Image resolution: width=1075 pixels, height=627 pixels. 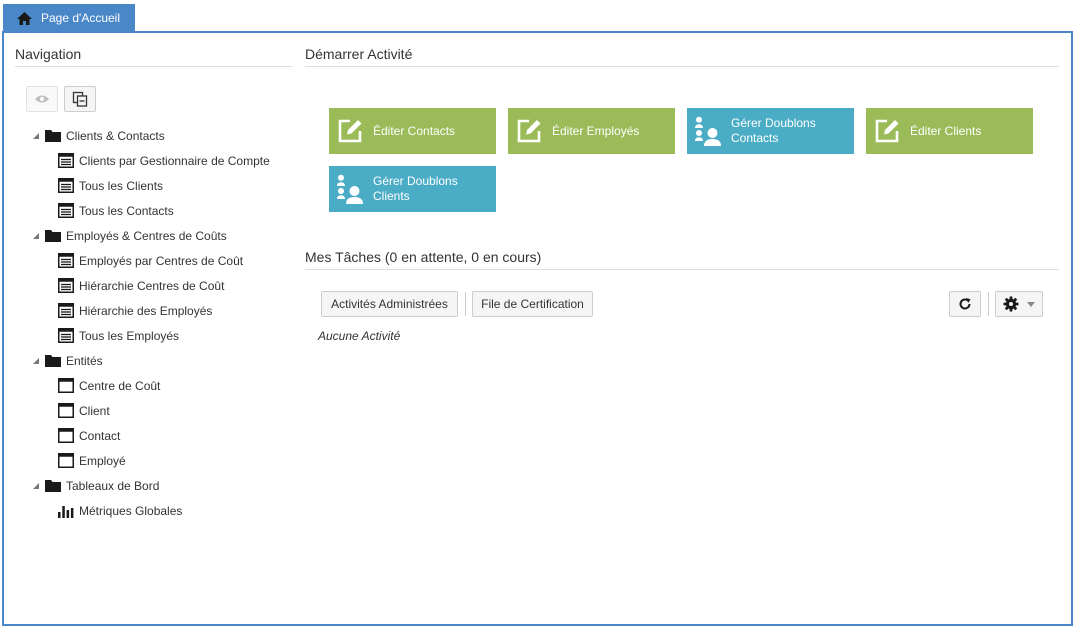 I want to click on tree-item: Centre de Coût, so click(x=109, y=385).